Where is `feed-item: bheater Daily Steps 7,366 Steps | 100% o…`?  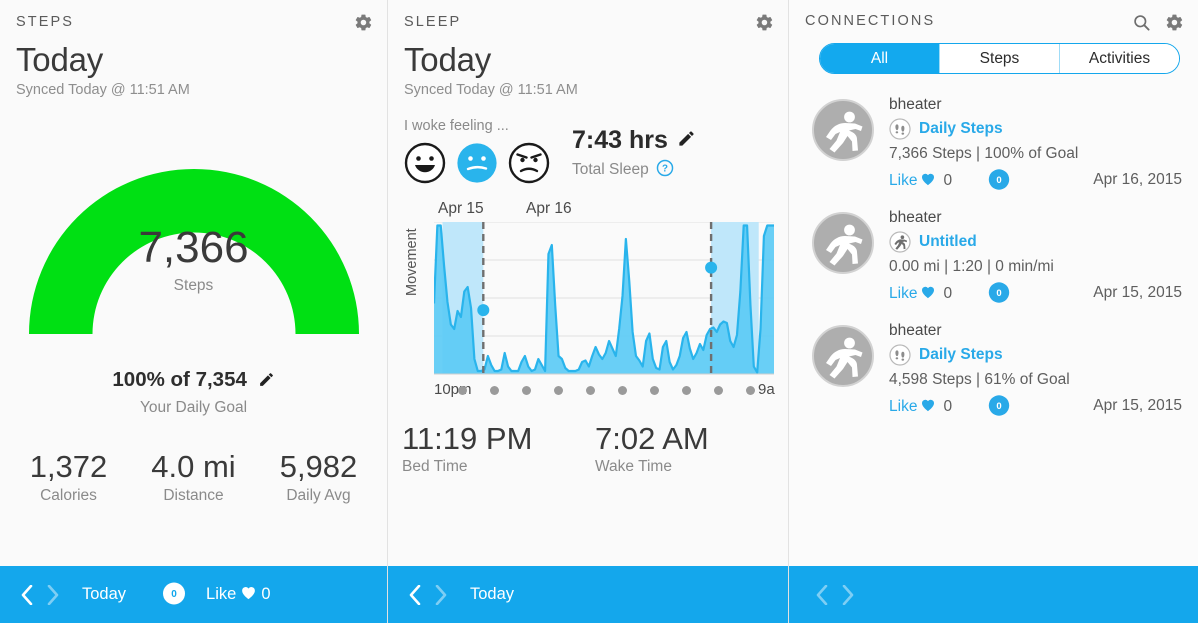
feed-item: bheater Daily Steps 7,366 Steps | 100% o… is located at coordinates (993, 144).